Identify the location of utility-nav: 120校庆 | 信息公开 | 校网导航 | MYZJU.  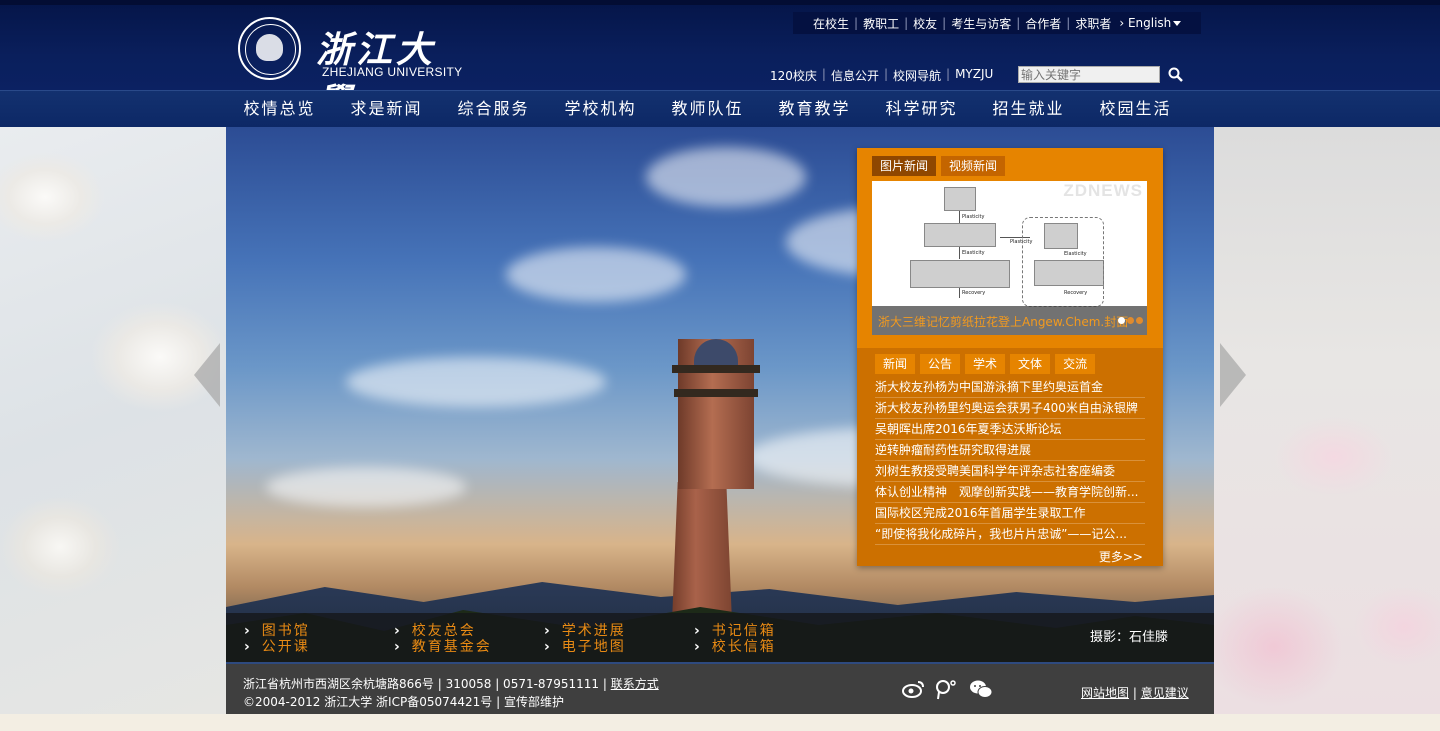
(881, 75).